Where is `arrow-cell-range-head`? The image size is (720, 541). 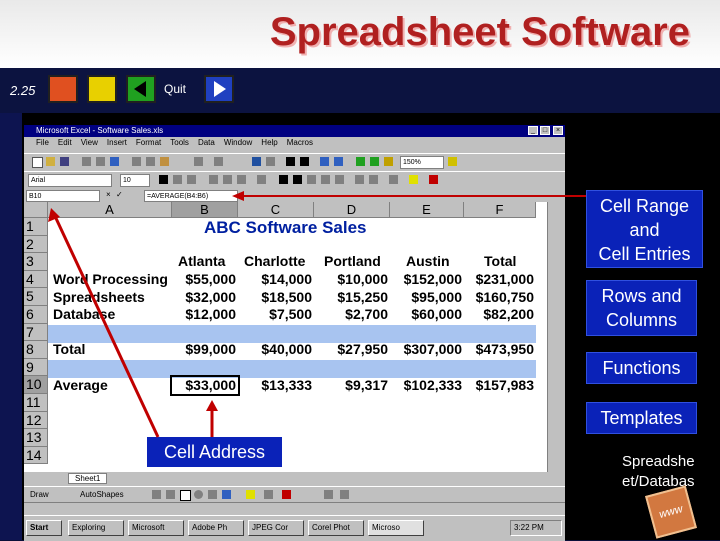 arrow-cell-range-head is located at coordinates (238, 196).